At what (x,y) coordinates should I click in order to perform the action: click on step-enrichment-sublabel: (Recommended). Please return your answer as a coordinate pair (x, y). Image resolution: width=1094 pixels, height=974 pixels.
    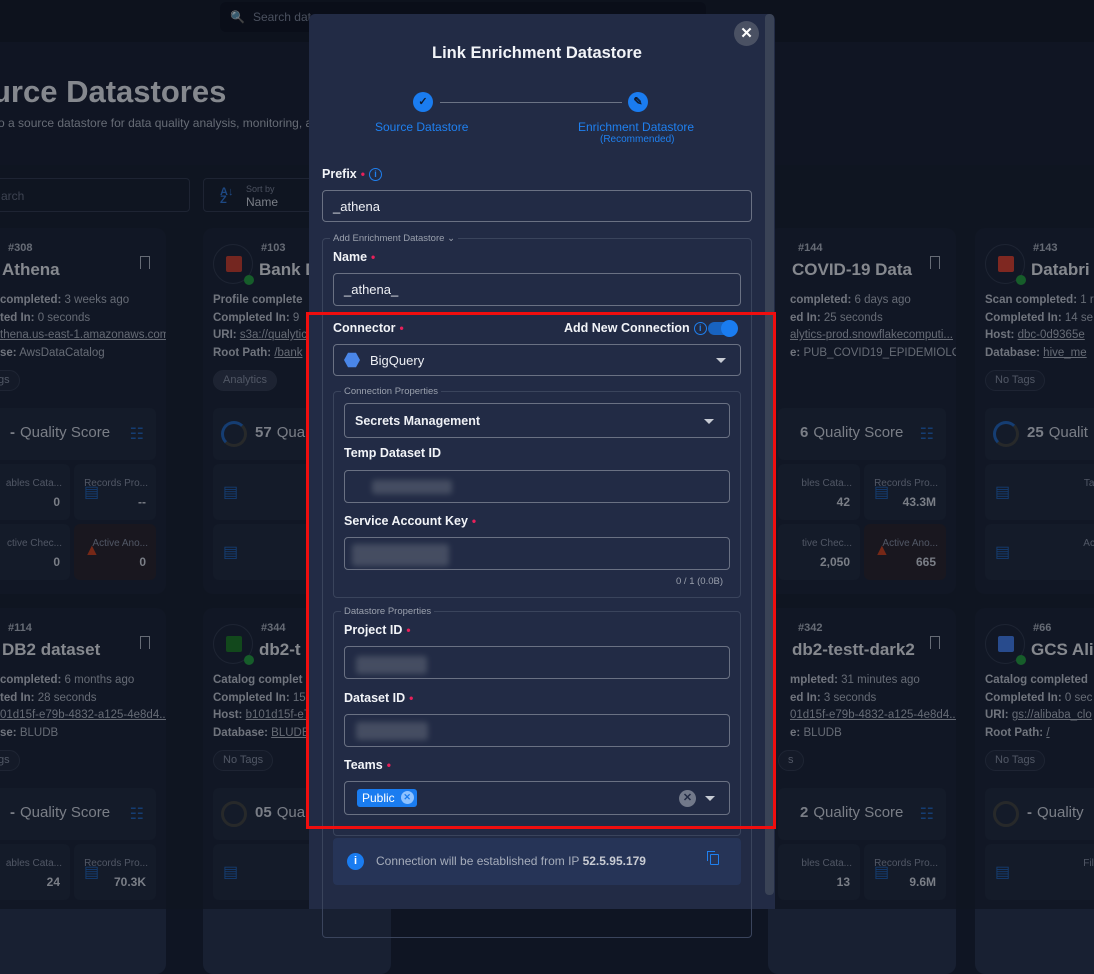
    Looking at the image, I should click on (637, 139).